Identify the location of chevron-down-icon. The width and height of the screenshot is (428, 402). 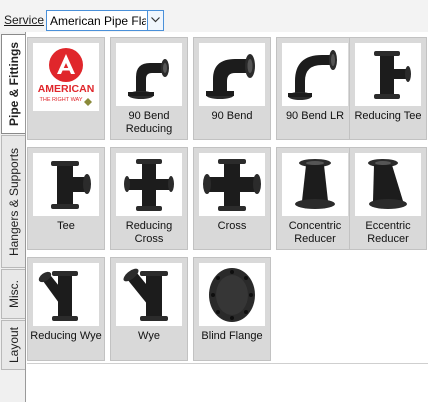
(155, 20).